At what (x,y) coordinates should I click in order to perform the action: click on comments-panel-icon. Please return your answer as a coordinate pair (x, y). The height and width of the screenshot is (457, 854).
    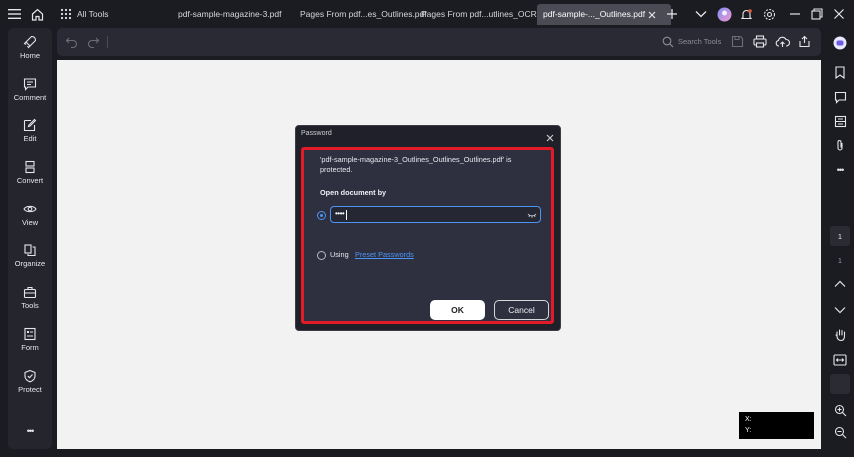
    Looking at the image, I should click on (840, 97).